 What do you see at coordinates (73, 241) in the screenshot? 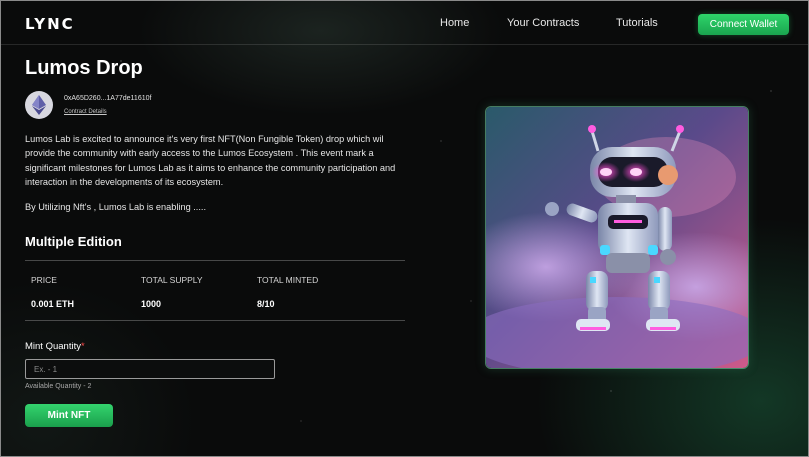
I see `edition-title: Multiple Edition` at bounding box center [73, 241].